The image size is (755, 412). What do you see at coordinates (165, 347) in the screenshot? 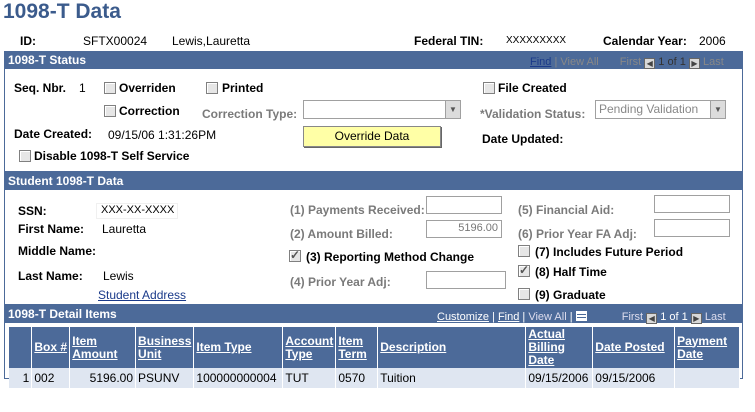
I see `column-header: Business Unit` at bounding box center [165, 347].